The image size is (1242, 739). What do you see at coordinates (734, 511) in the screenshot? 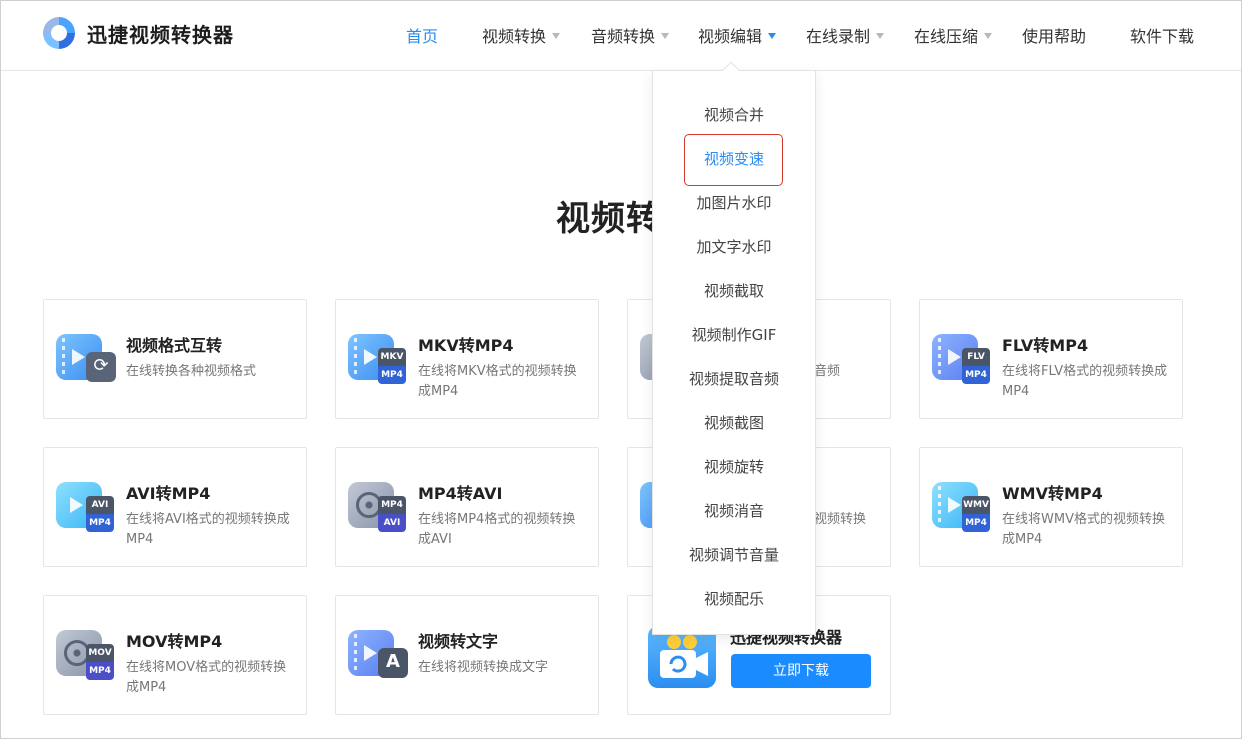
I see `menu-item-mute: 视频消音` at bounding box center [734, 511].